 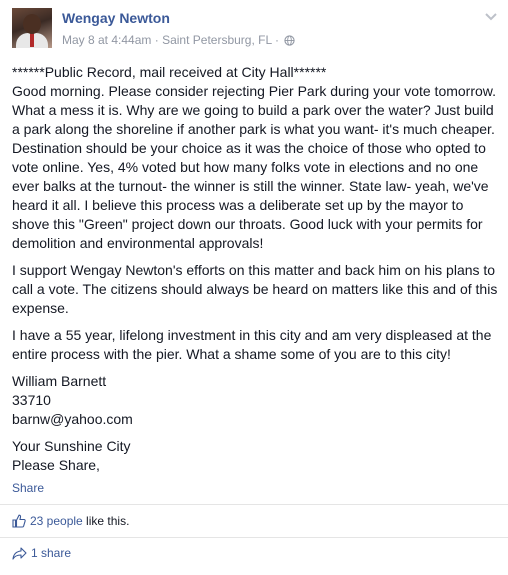 What do you see at coordinates (51, 553) in the screenshot?
I see `shares-count-link: 1 share` at bounding box center [51, 553].